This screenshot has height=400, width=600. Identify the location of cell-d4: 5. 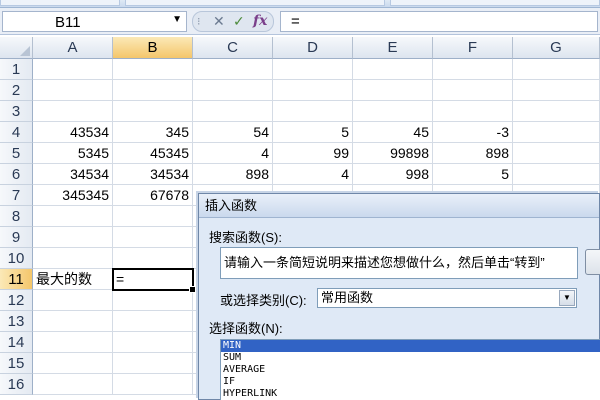
(313, 132).